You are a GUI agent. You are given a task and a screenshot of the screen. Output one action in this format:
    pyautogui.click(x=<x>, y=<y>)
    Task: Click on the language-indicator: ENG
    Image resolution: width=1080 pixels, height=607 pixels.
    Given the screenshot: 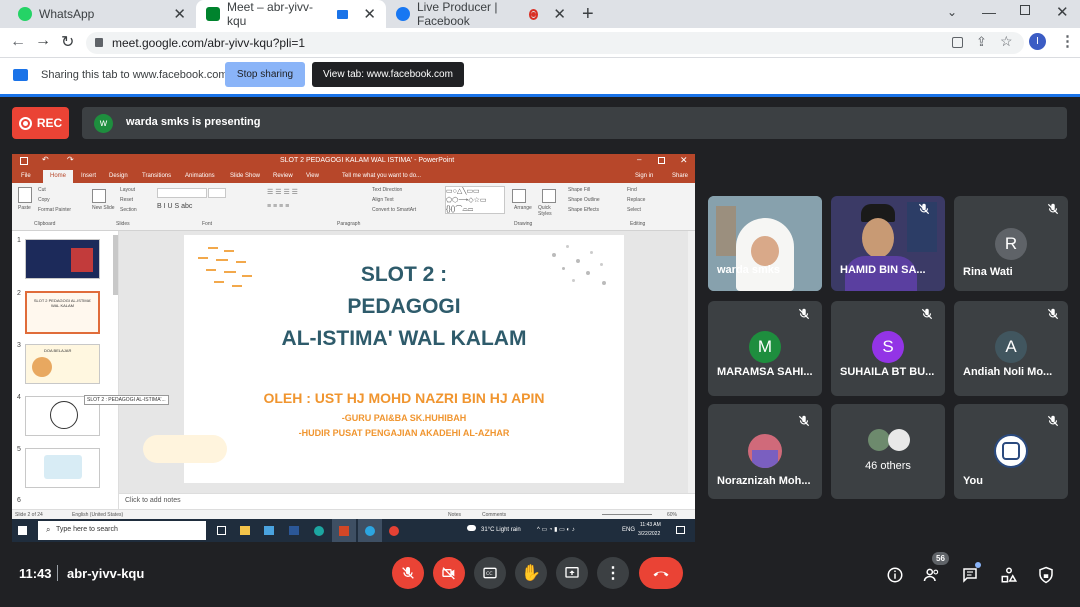 What is the action you would take?
    pyautogui.click(x=628, y=530)
    